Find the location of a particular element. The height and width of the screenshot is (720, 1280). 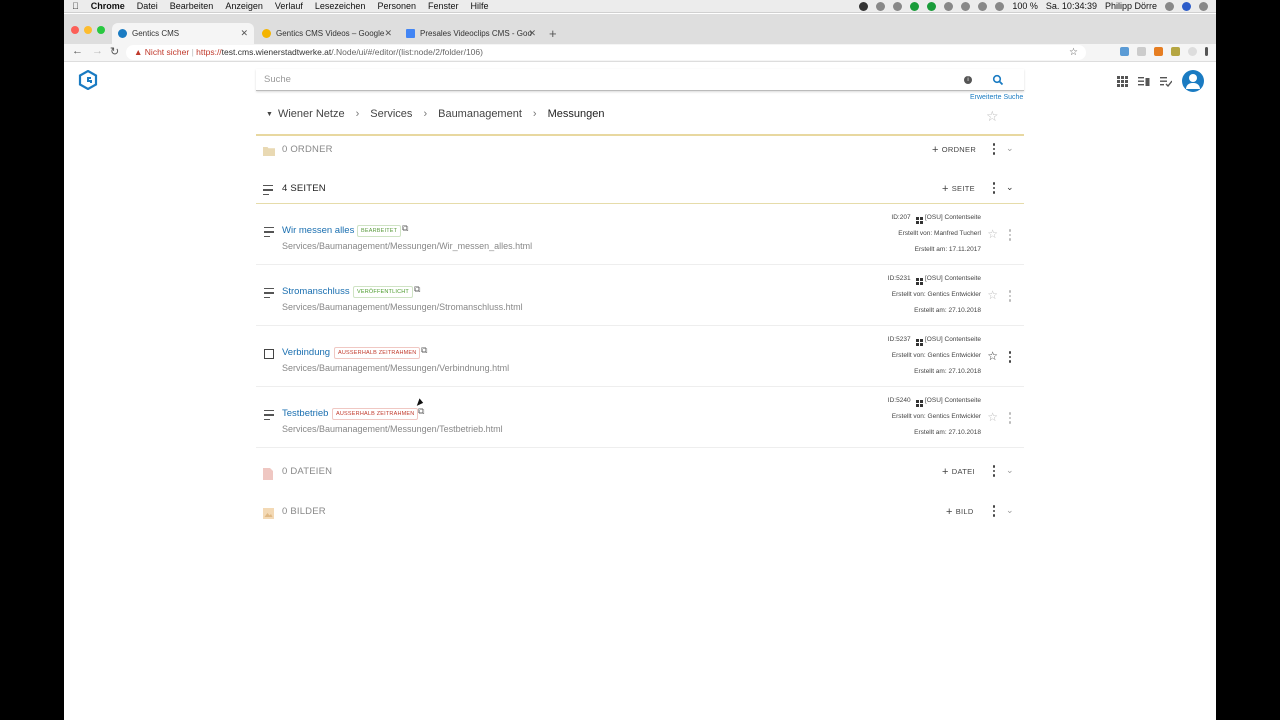

breadcrumb-item-services: Services is located at coordinates (391, 114).